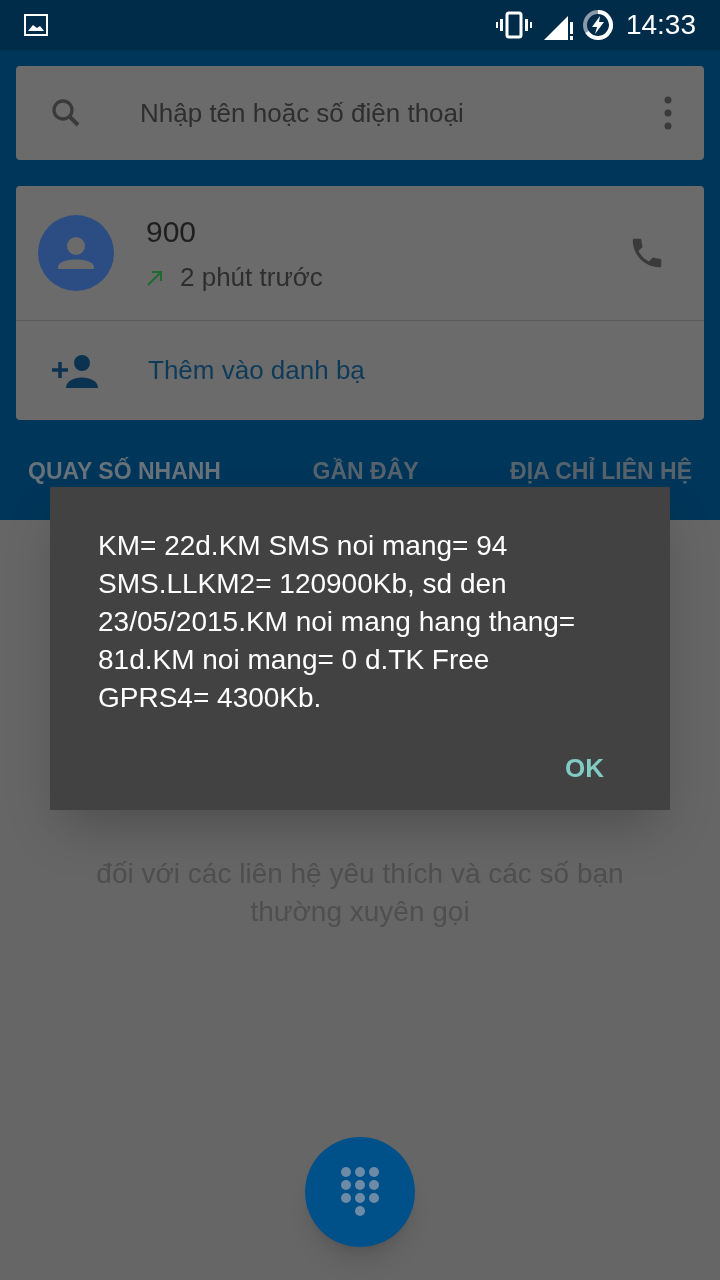  Describe the element at coordinates (76, 370) in the screenshot. I see `add-person-icon` at that location.